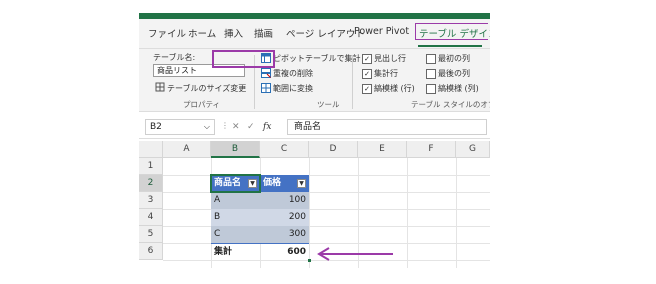 This screenshot has height=284, width=656. Describe the element at coordinates (387, 127) in the screenshot. I see `formula-input: 商品名` at that location.